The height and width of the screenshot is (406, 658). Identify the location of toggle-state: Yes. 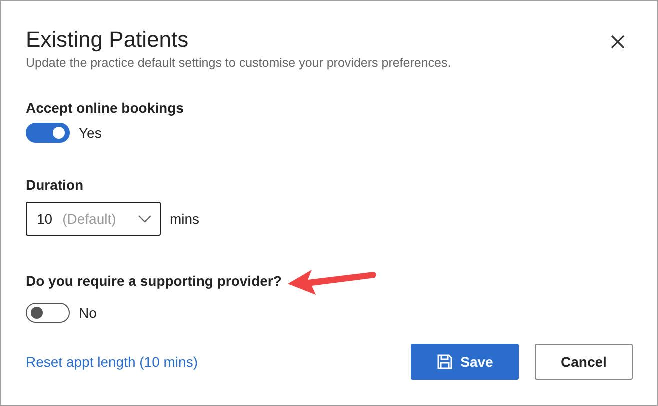
(90, 133).